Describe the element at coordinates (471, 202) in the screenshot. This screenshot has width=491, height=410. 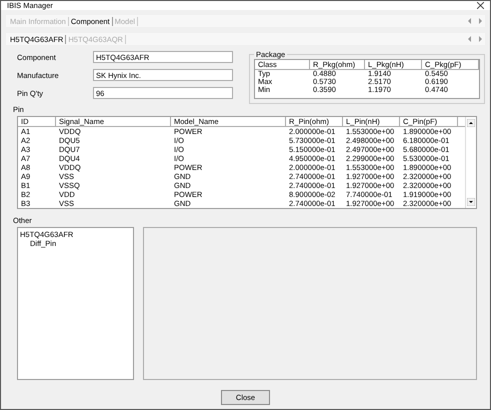
I see `scroll-down-icon` at that location.